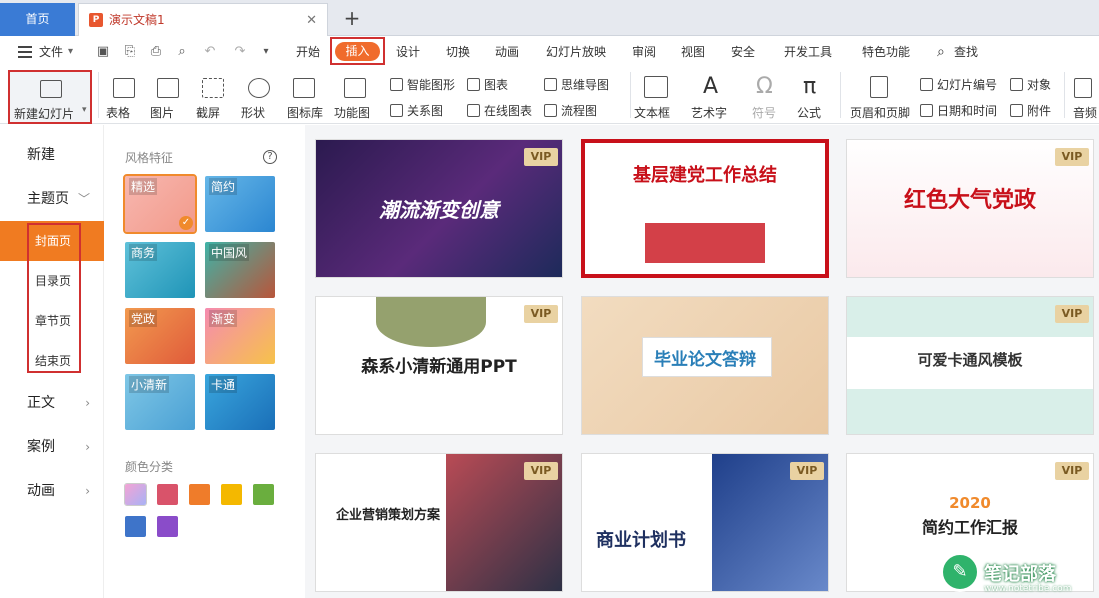 The image size is (1099, 598). Describe the element at coordinates (656, 87) in the screenshot. I see `textbox-icon` at that location.